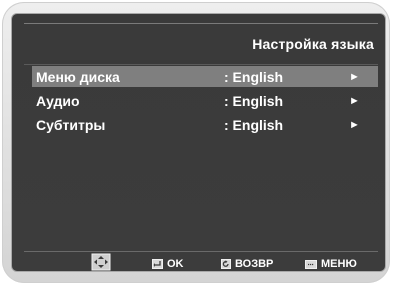 The width and height of the screenshot is (394, 286). What do you see at coordinates (101, 262) in the screenshot?
I see `dpad-icon` at bounding box center [101, 262].